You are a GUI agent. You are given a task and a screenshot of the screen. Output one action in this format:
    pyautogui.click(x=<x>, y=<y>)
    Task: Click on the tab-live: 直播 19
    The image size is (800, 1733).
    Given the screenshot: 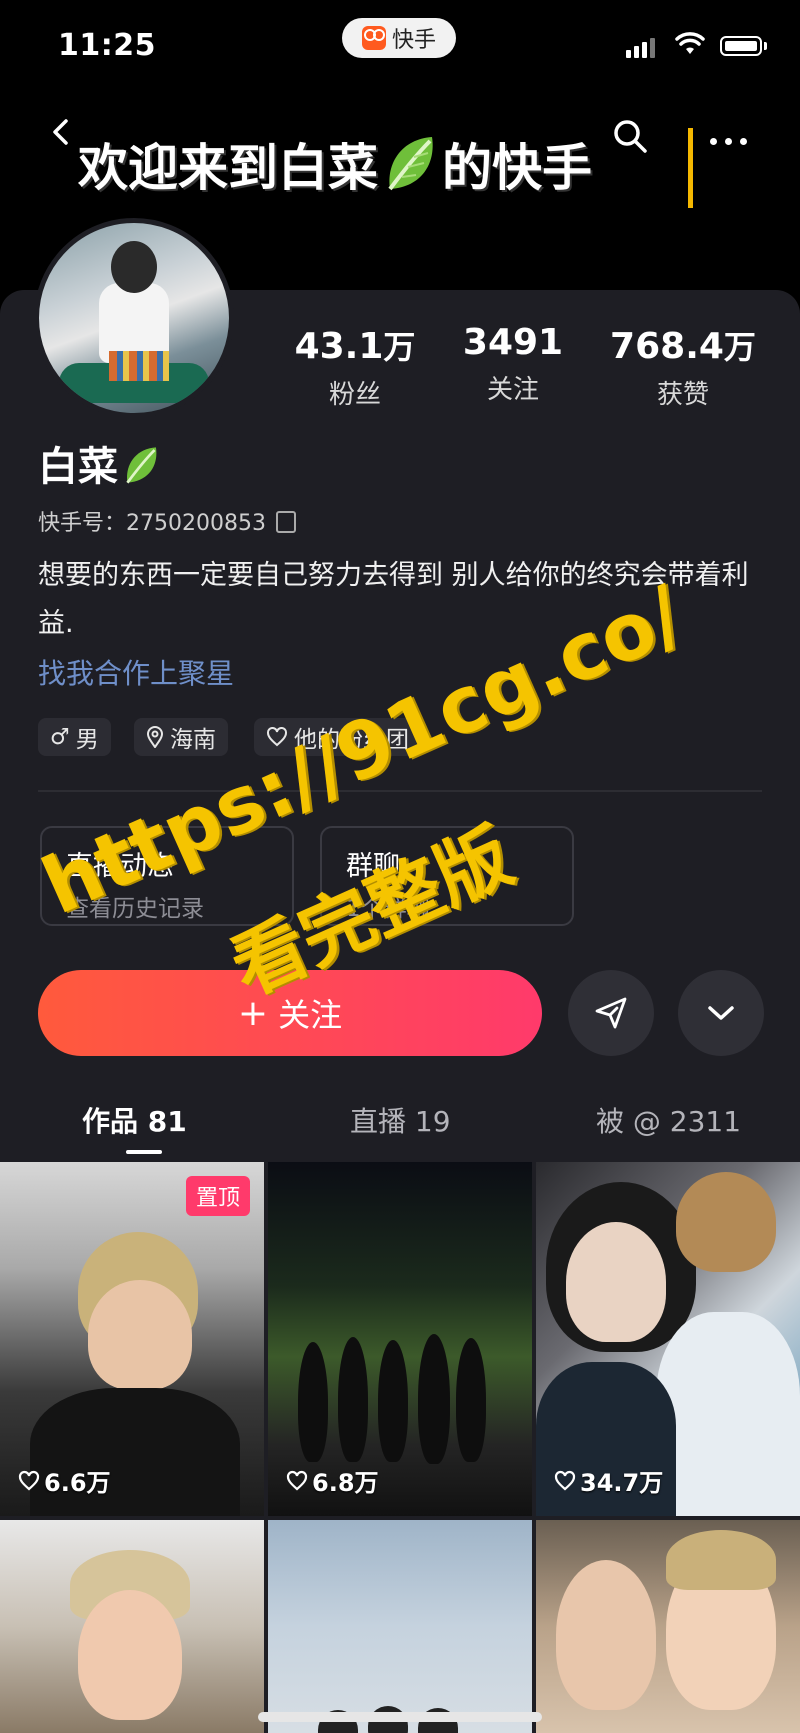 What is the action you would take?
    pyautogui.click(x=400, y=1120)
    